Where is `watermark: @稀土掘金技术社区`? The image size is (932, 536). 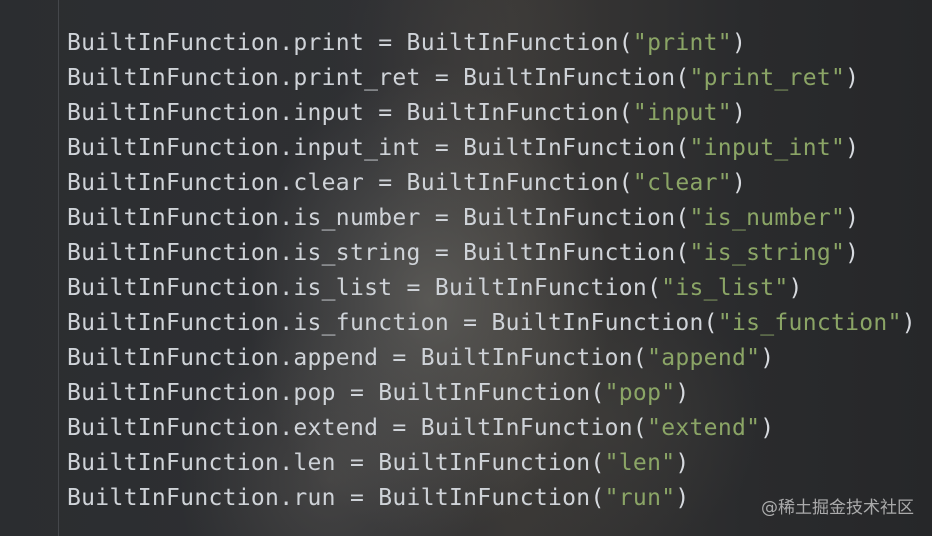 watermark: @稀土掘金技术社区 is located at coordinates (837, 508).